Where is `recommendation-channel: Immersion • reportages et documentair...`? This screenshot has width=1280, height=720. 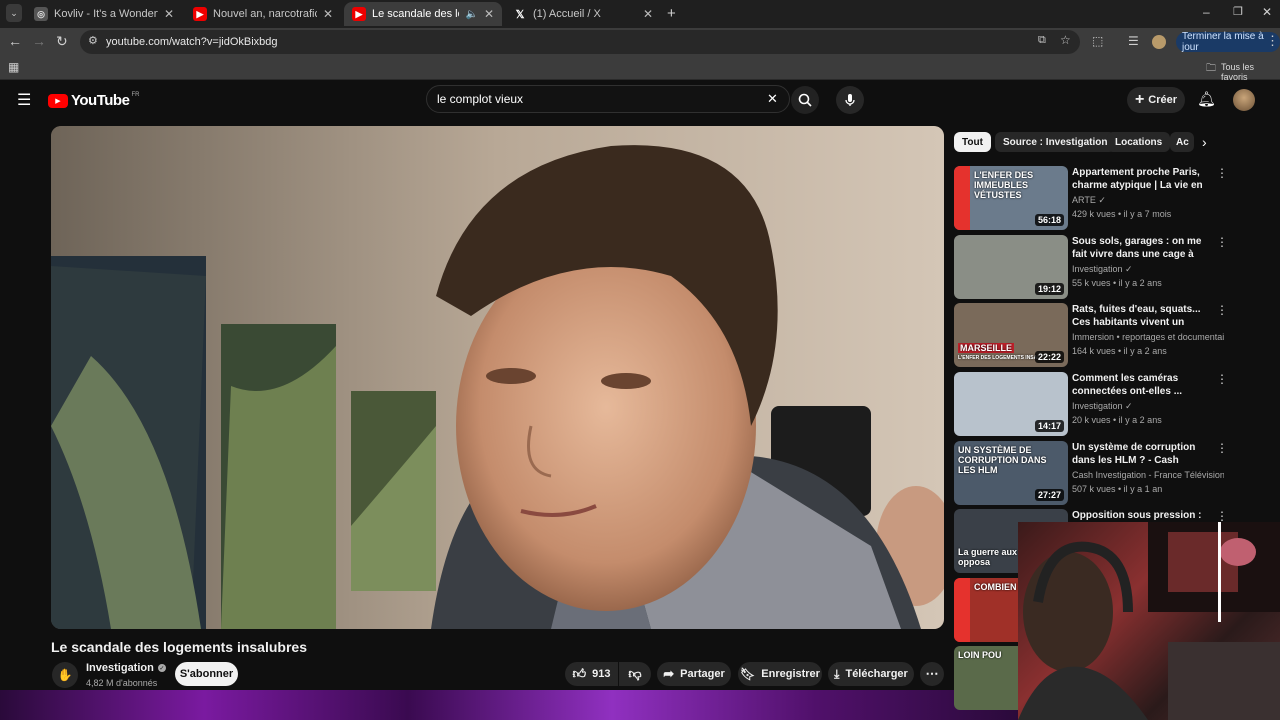 recommendation-channel: Immersion • reportages et documentair... is located at coordinates (1148, 337).